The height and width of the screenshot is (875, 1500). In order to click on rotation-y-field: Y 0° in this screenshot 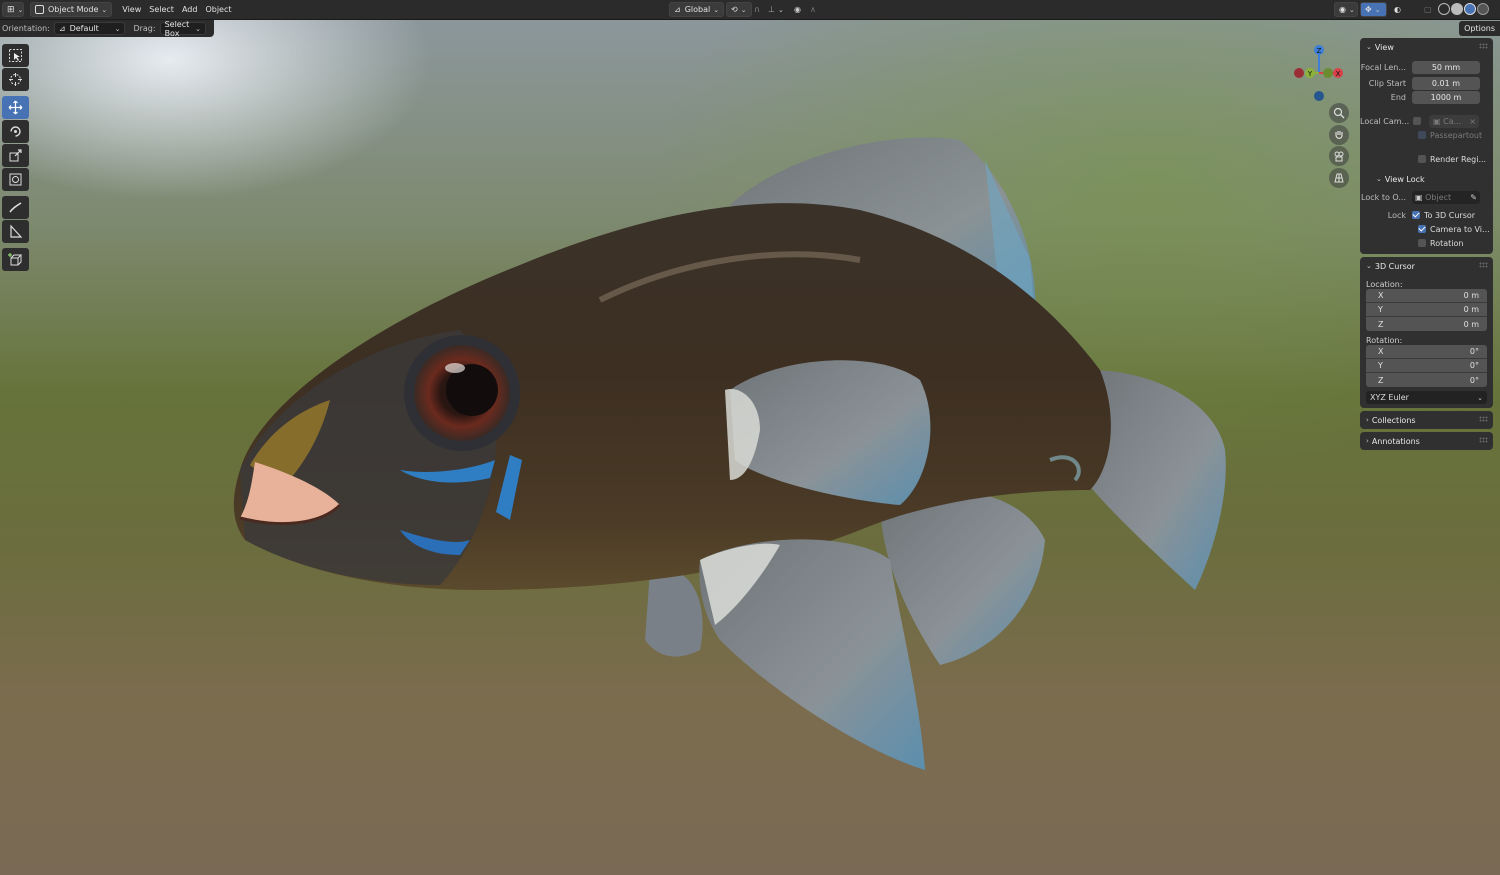, I will do `click(1426, 366)`.